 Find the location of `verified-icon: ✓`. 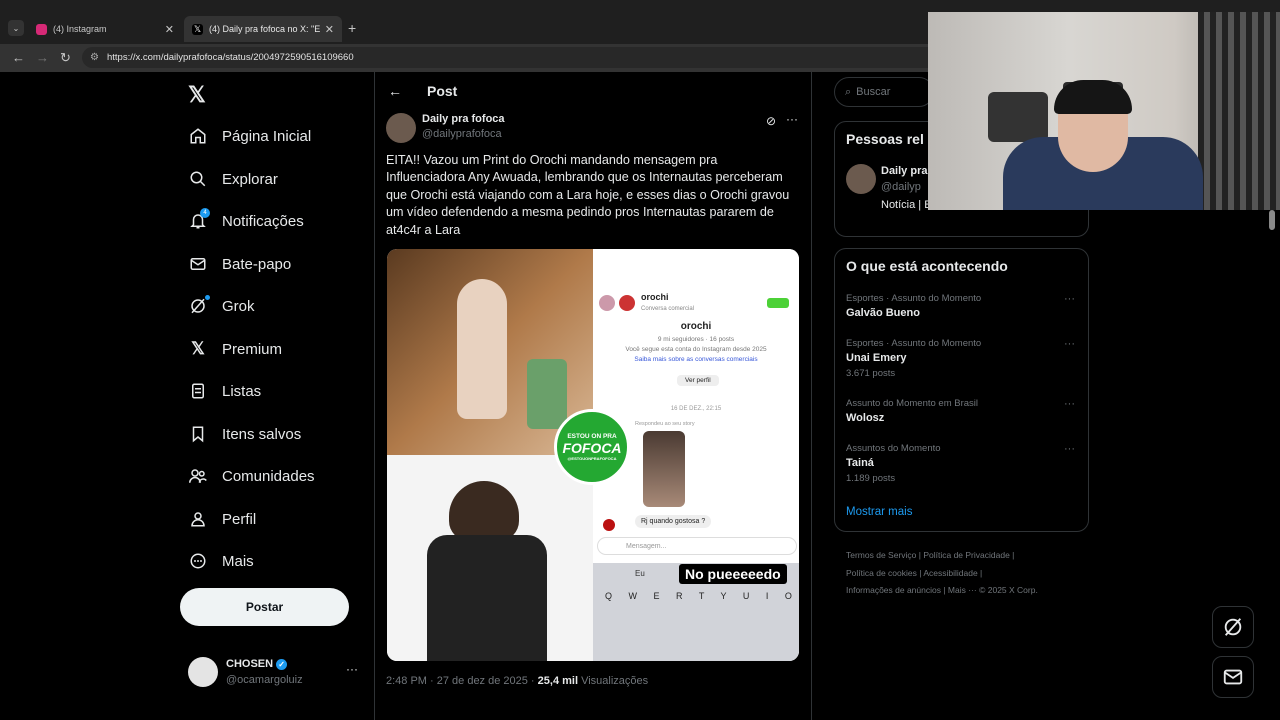

verified-icon: ✓ is located at coordinates (282, 664).